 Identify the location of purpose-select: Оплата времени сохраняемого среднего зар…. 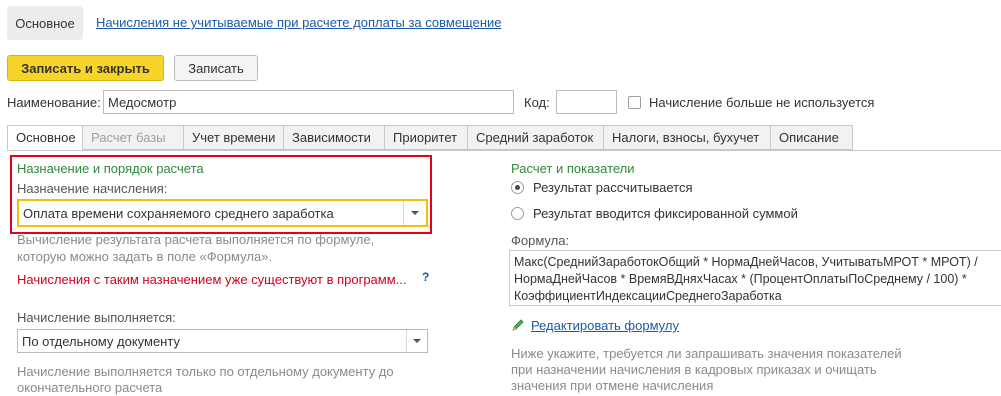
(222, 213).